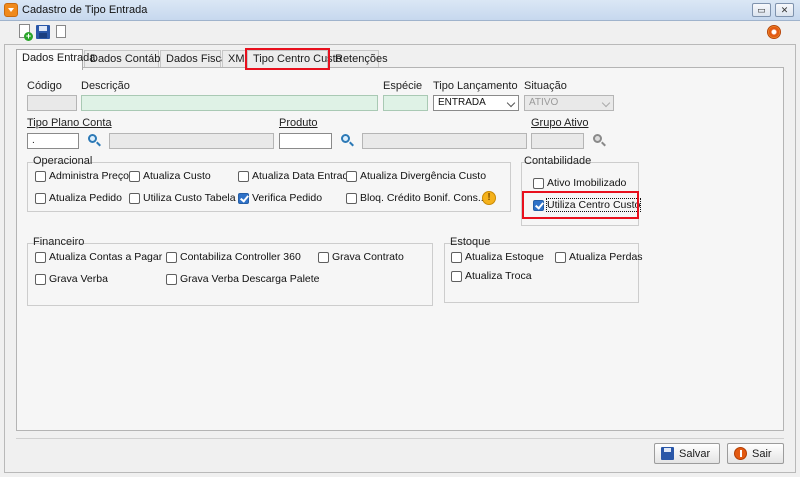 The height and width of the screenshot is (477, 800). Describe the element at coordinates (293, 59) in the screenshot. I see `tab-tipo-centro-custo: Tipo Centro Custo` at that location.